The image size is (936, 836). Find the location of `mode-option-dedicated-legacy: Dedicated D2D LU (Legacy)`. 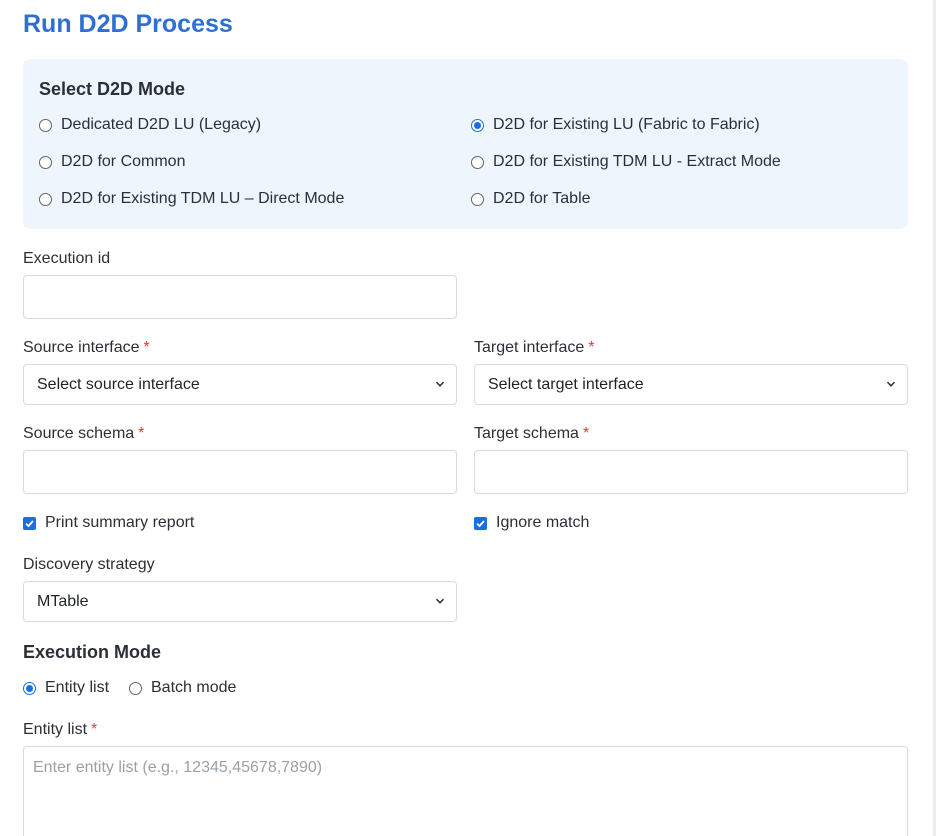

mode-option-dedicated-legacy: Dedicated D2D LU (Legacy) is located at coordinates (150, 125).